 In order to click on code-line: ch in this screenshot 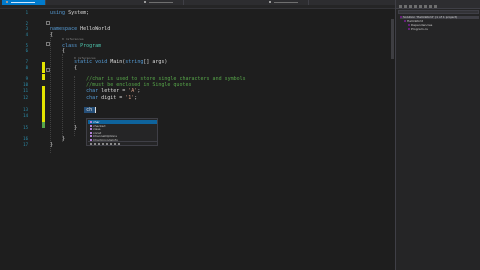, I will do `click(71, 110)`.